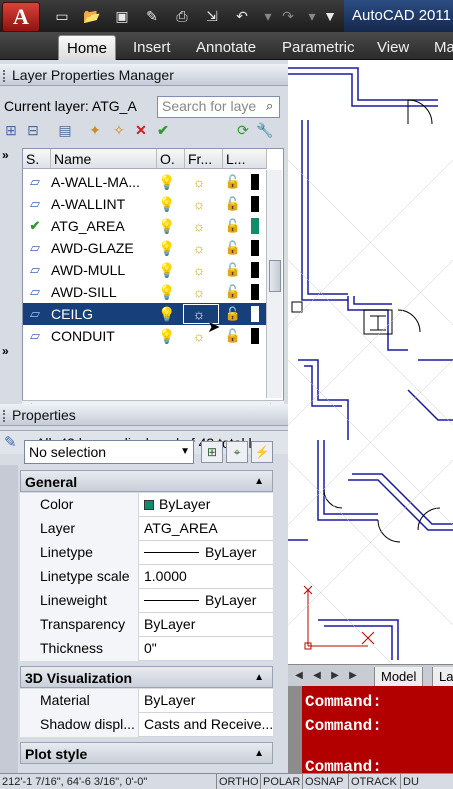 The image size is (453, 789). What do you see at coordinates (410, 781) in the screenshot?
I see `ducs-toggle: DU` at bounding box center [410, 781].